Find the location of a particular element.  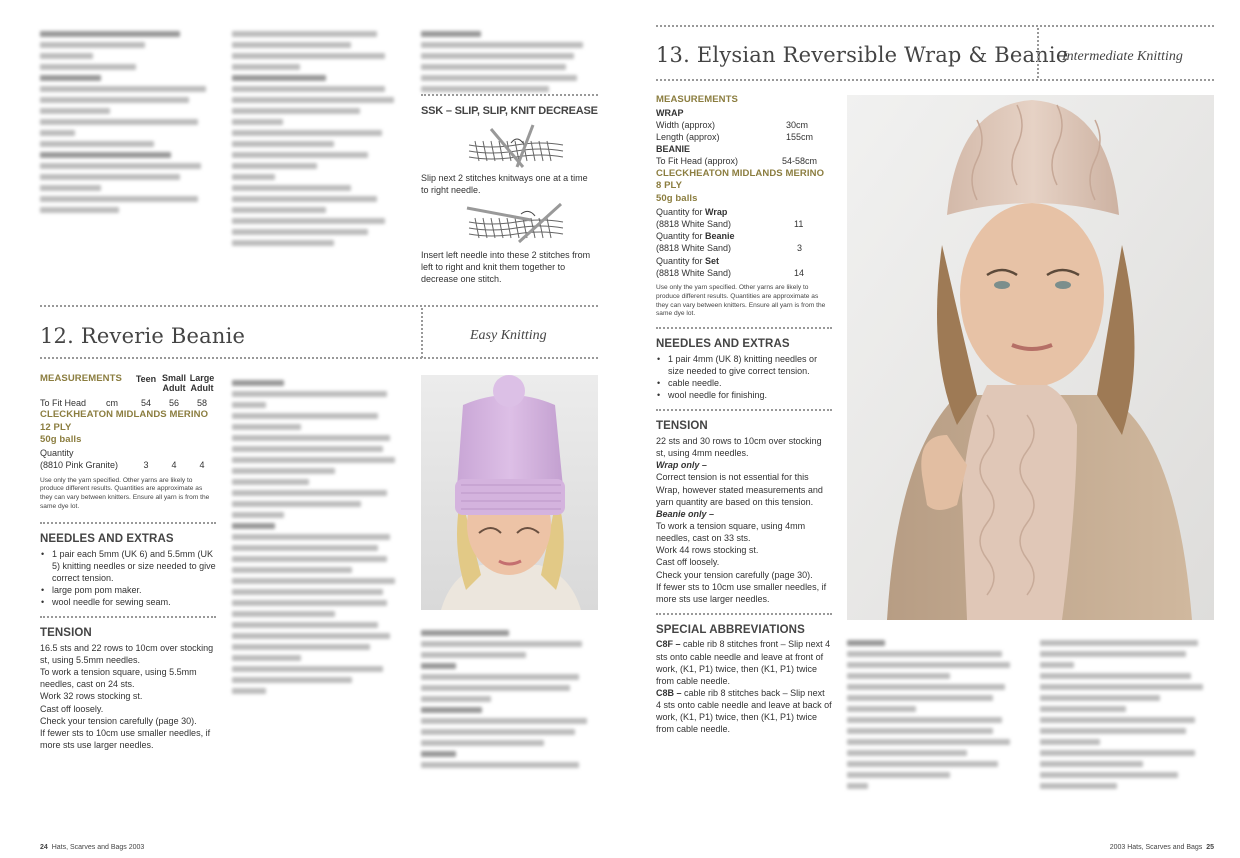

wrap13-length-row: Length (approx) 155cm is located at coordinates (744, 137).